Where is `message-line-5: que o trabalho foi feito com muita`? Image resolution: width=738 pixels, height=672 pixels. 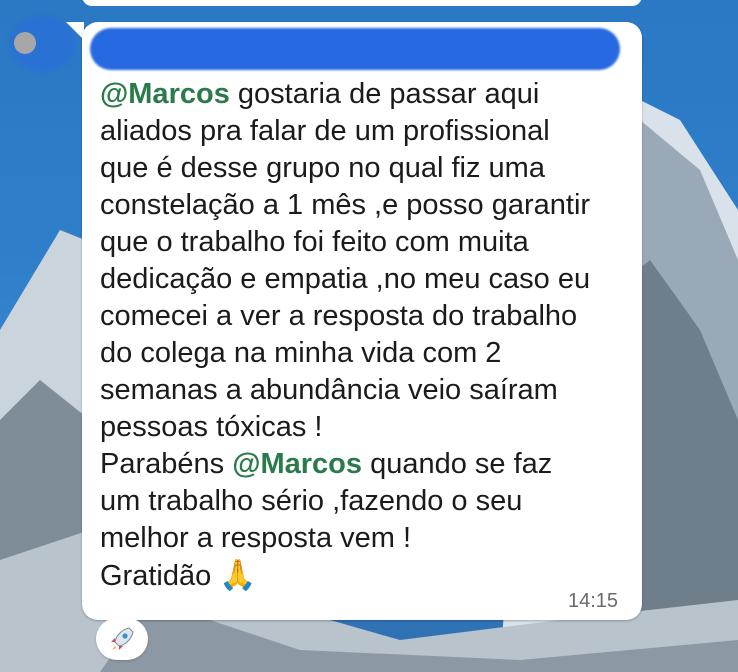 message-line-5: que o trabalho foi feito com muita is located at coordinates (314, 242).